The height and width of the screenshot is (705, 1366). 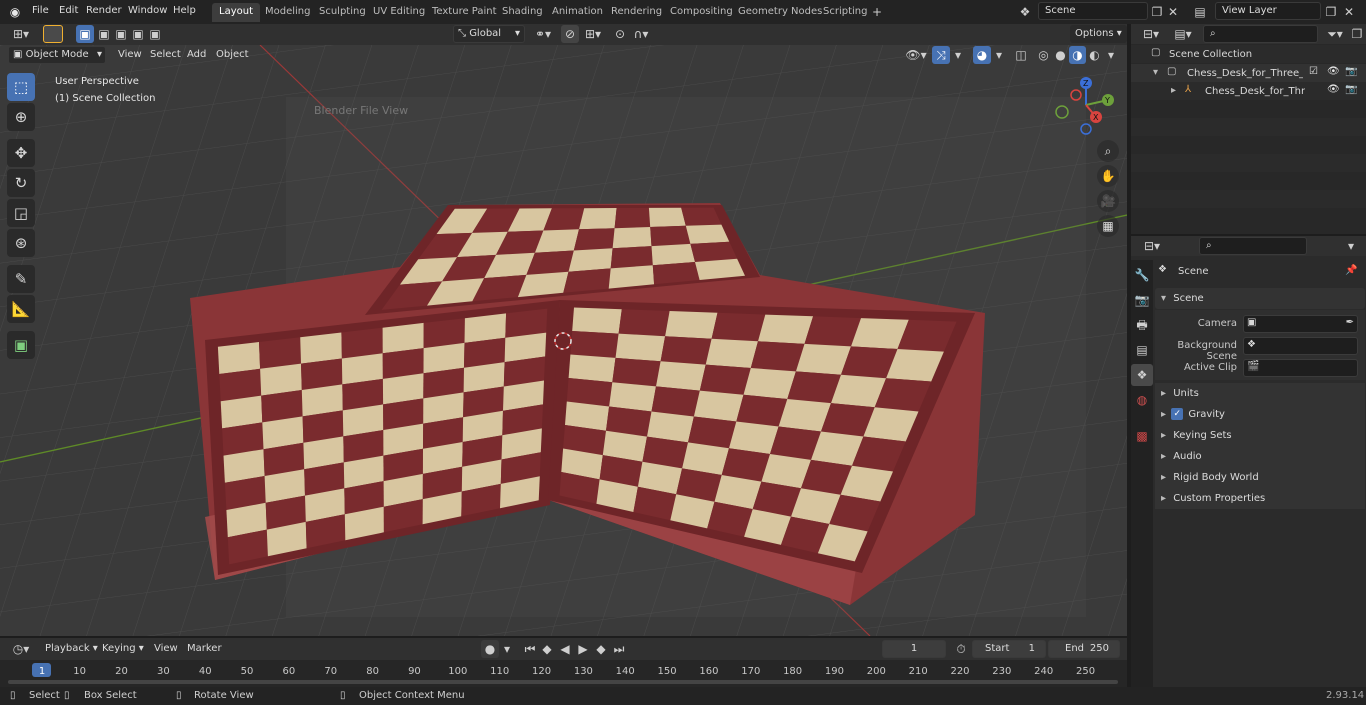 What do you see at coordinates (1248, 54) in the screenshot?
I see `outliner-row-root: ▢ Scene Collection` at bounding box center [1248, 54].